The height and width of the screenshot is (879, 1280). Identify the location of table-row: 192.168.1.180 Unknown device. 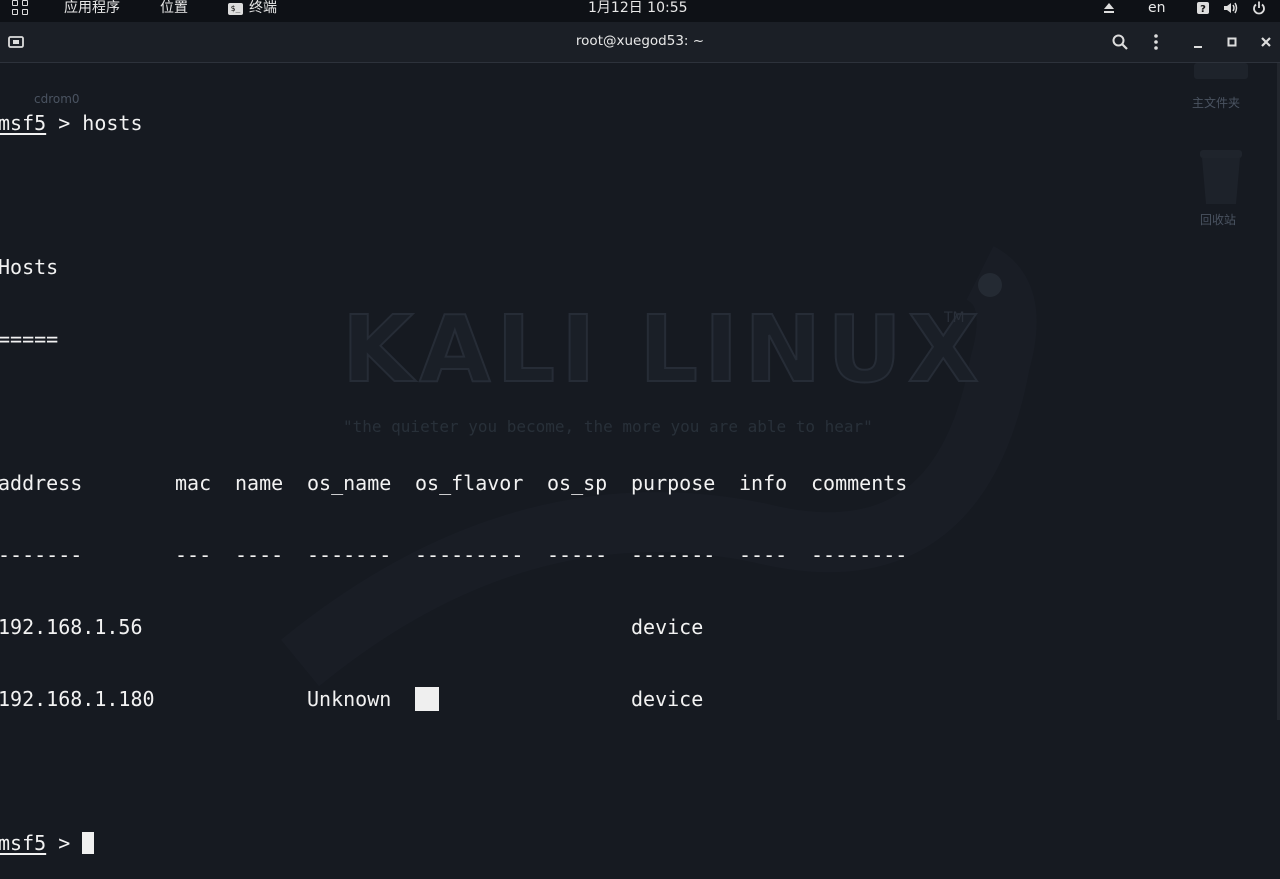
(351, 699).